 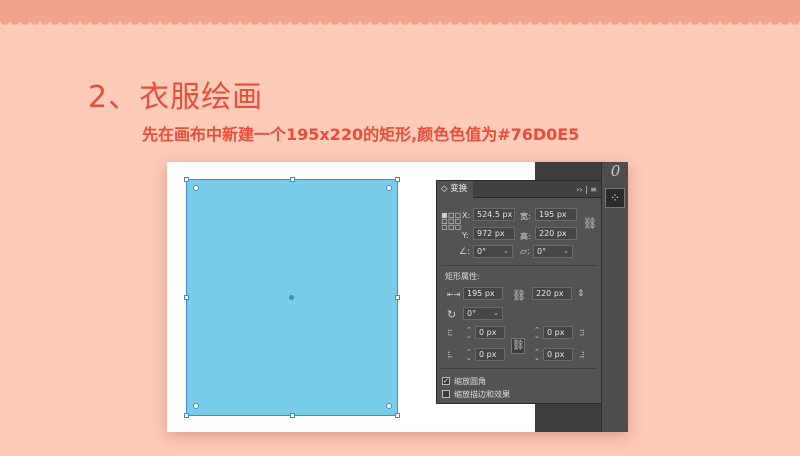 What do you see at coordinates (490, 354) in the screenshot?
I see `corner-bl-input: 0 px` at bounding box center [490, 354].